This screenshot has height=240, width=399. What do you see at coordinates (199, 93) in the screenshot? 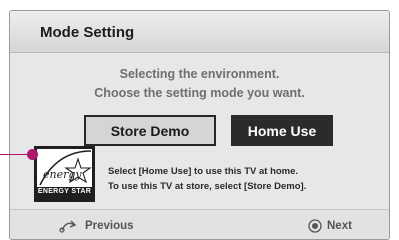
I see `description-line-2: Choose the setting mode you want.` at bounding box center [199, 93].